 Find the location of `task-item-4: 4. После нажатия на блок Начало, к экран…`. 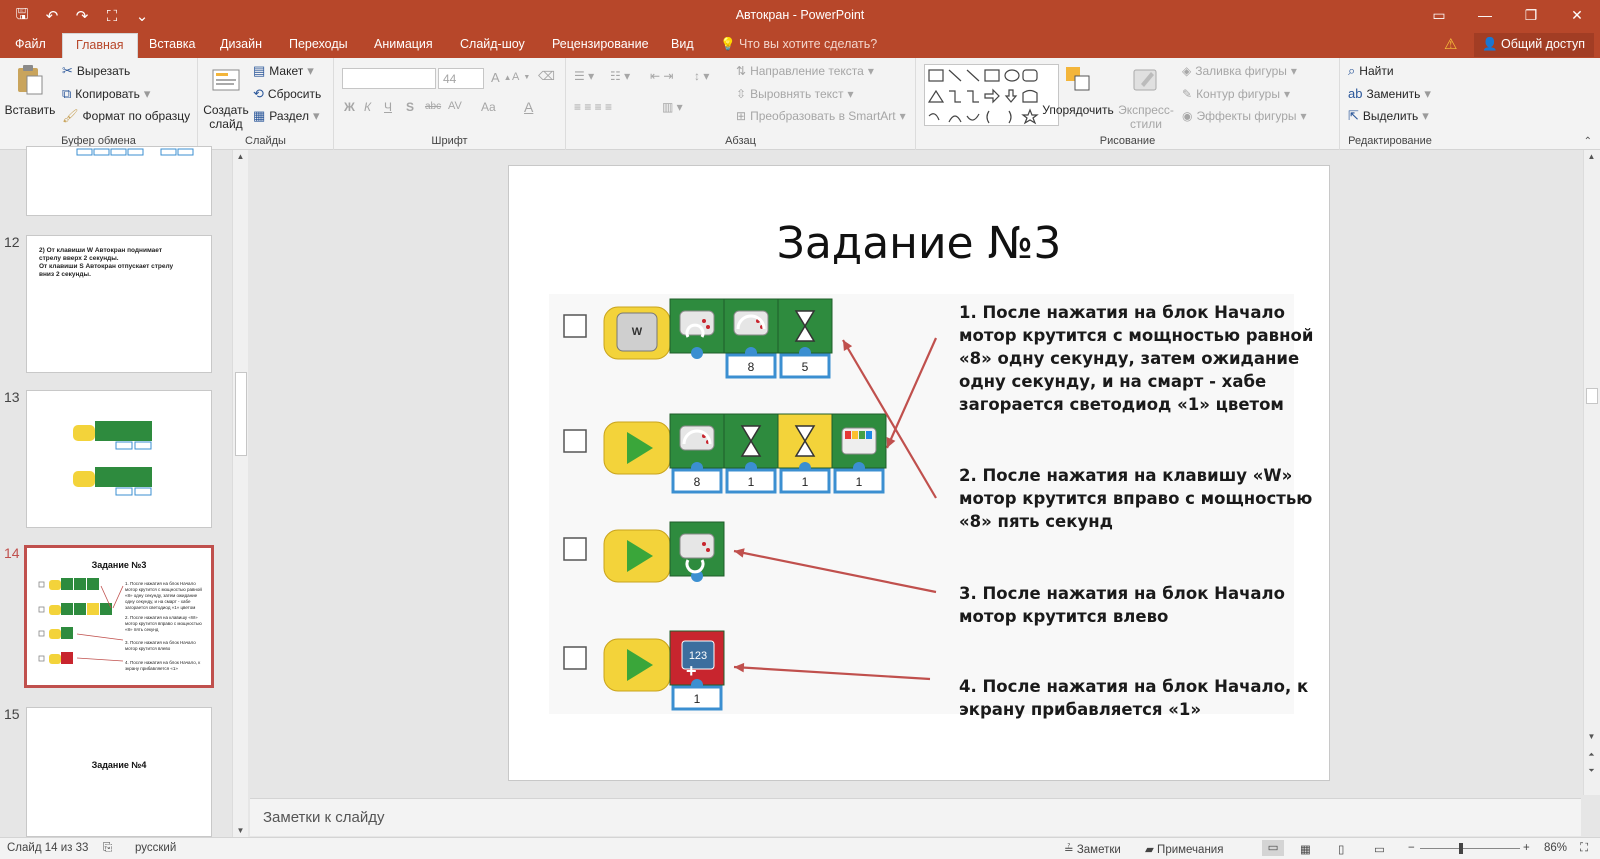

task-item-4: 4. После нажатия на блок Начало, к экран… is located at coordinates (1133, 698).